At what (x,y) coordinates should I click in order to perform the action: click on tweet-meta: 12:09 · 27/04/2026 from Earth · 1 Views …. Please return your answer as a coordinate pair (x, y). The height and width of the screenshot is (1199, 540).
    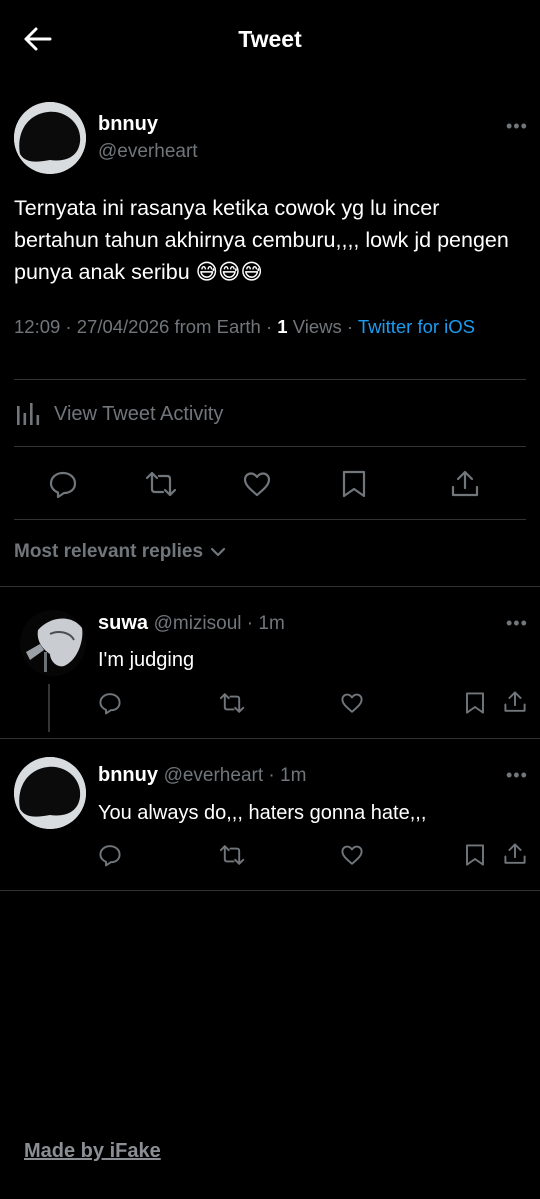
    Looking at the image, I should click on (269, 326).